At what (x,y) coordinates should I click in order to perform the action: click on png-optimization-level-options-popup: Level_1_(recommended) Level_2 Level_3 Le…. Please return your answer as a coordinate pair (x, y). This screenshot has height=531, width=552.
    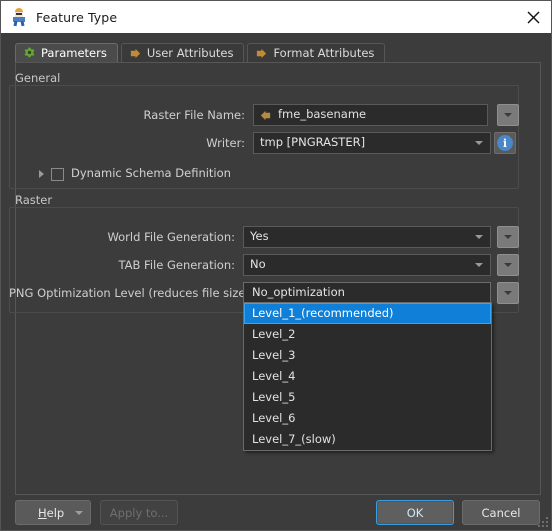
    Looking at the image, I should click on (367, 376).